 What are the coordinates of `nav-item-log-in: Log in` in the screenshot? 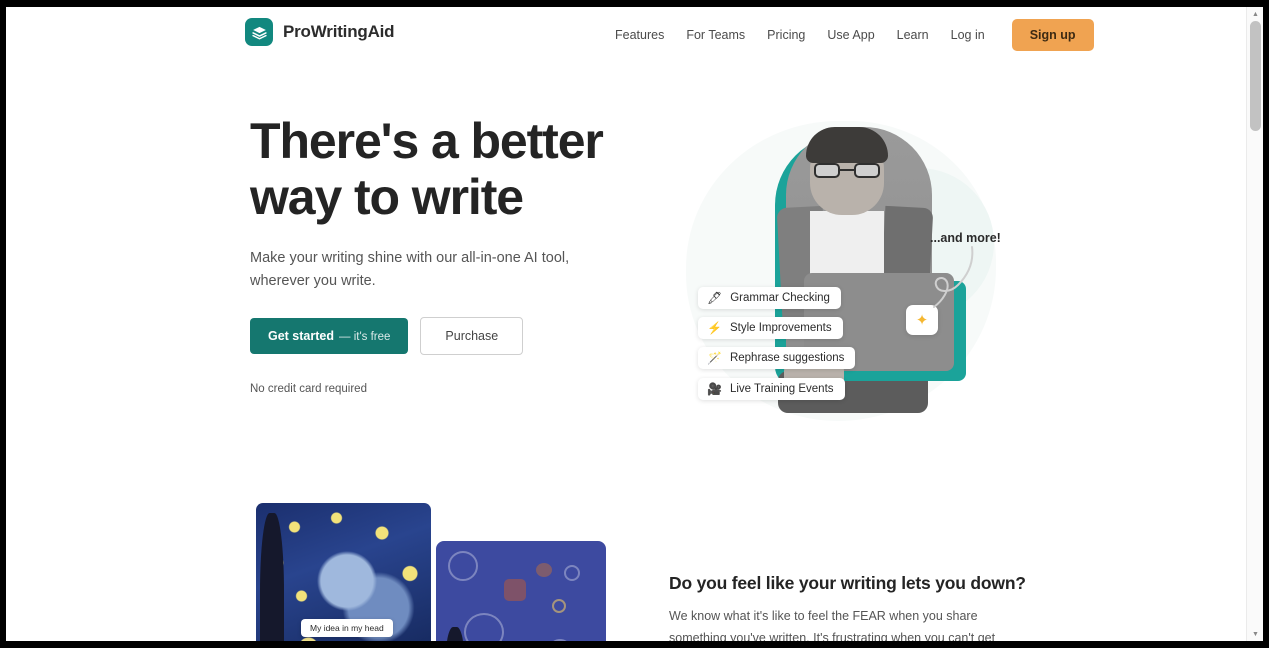 It's located at (968, 35).